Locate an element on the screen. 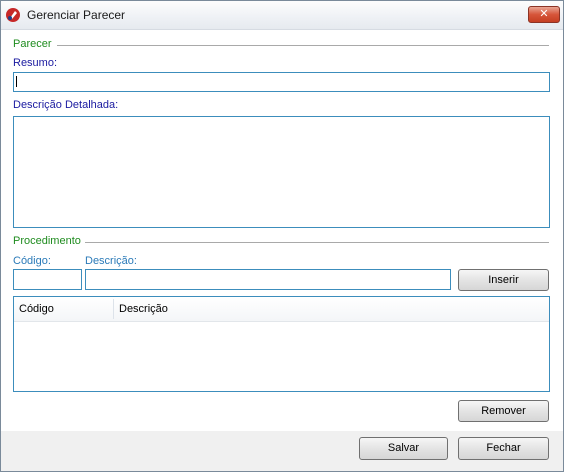  save-button: Salvar is located at coordinates (403, 448).